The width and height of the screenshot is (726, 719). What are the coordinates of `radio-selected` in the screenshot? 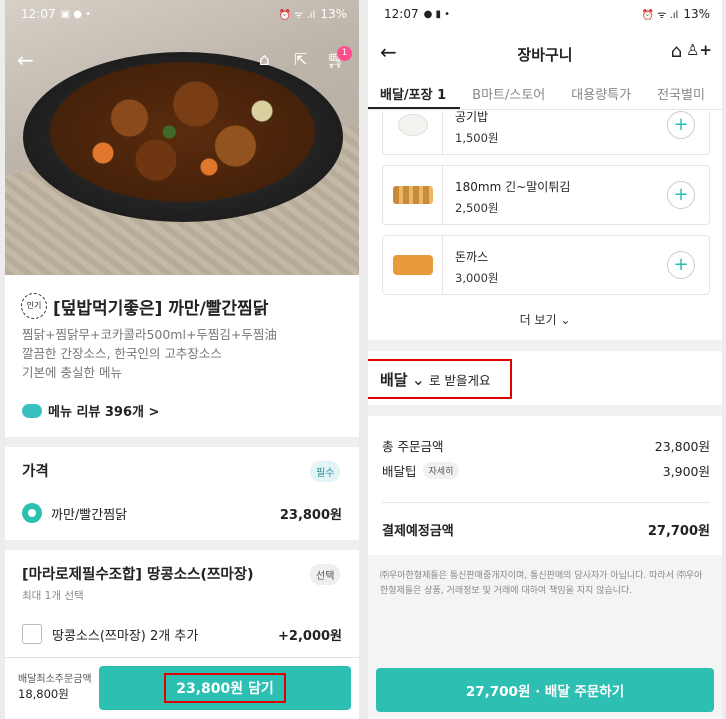 It's located at (32, 513).